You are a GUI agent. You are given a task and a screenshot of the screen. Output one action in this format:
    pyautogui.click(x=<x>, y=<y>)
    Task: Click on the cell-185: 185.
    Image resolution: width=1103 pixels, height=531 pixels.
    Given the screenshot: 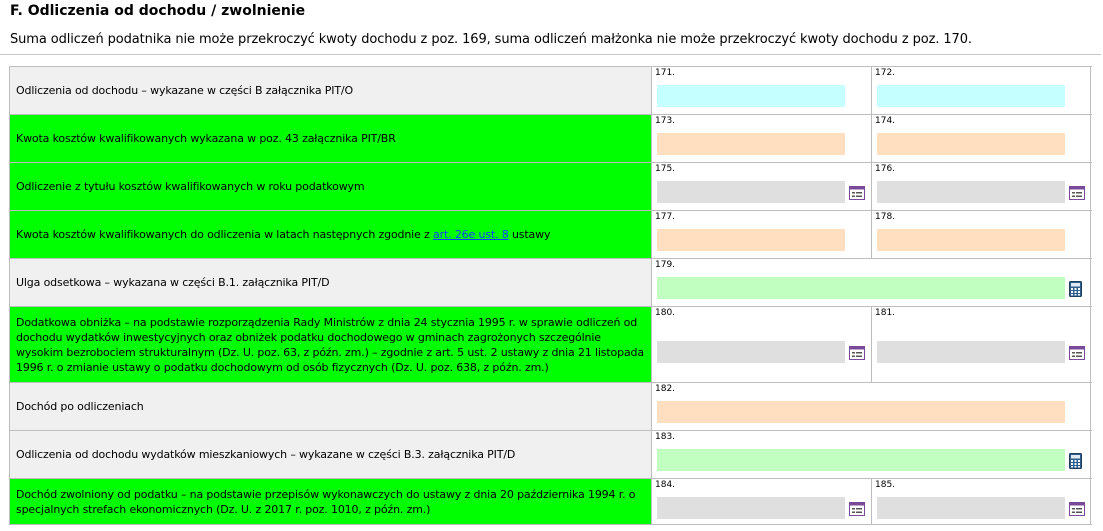 What is the action you would take?
    pyautogui.click(x=981, y=501)
    